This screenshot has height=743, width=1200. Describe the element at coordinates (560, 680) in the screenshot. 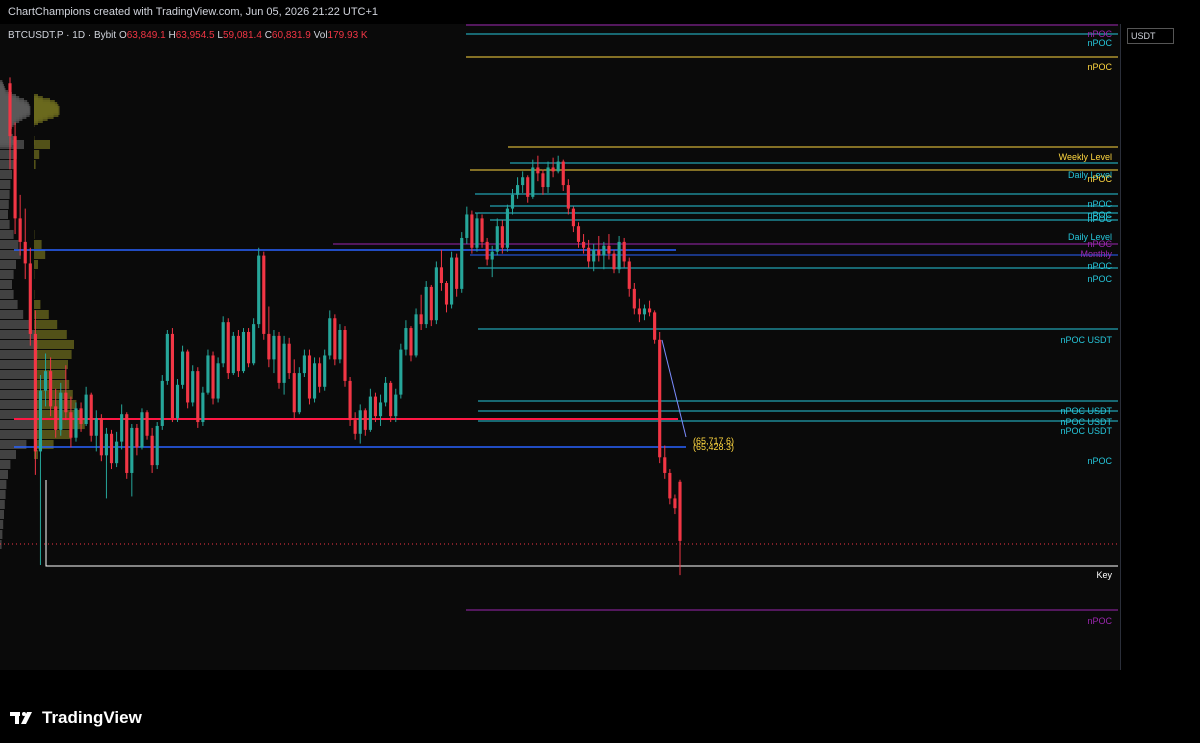

I see `time-axis` at that location.